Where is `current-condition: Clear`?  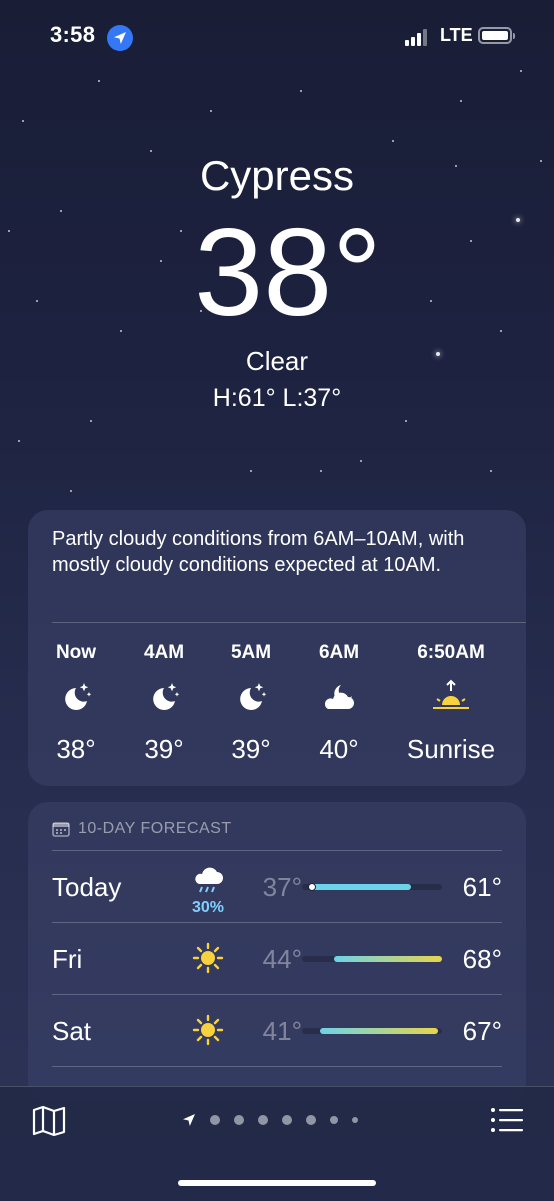 current-condition: Clear is located at coordinates (277, 361).